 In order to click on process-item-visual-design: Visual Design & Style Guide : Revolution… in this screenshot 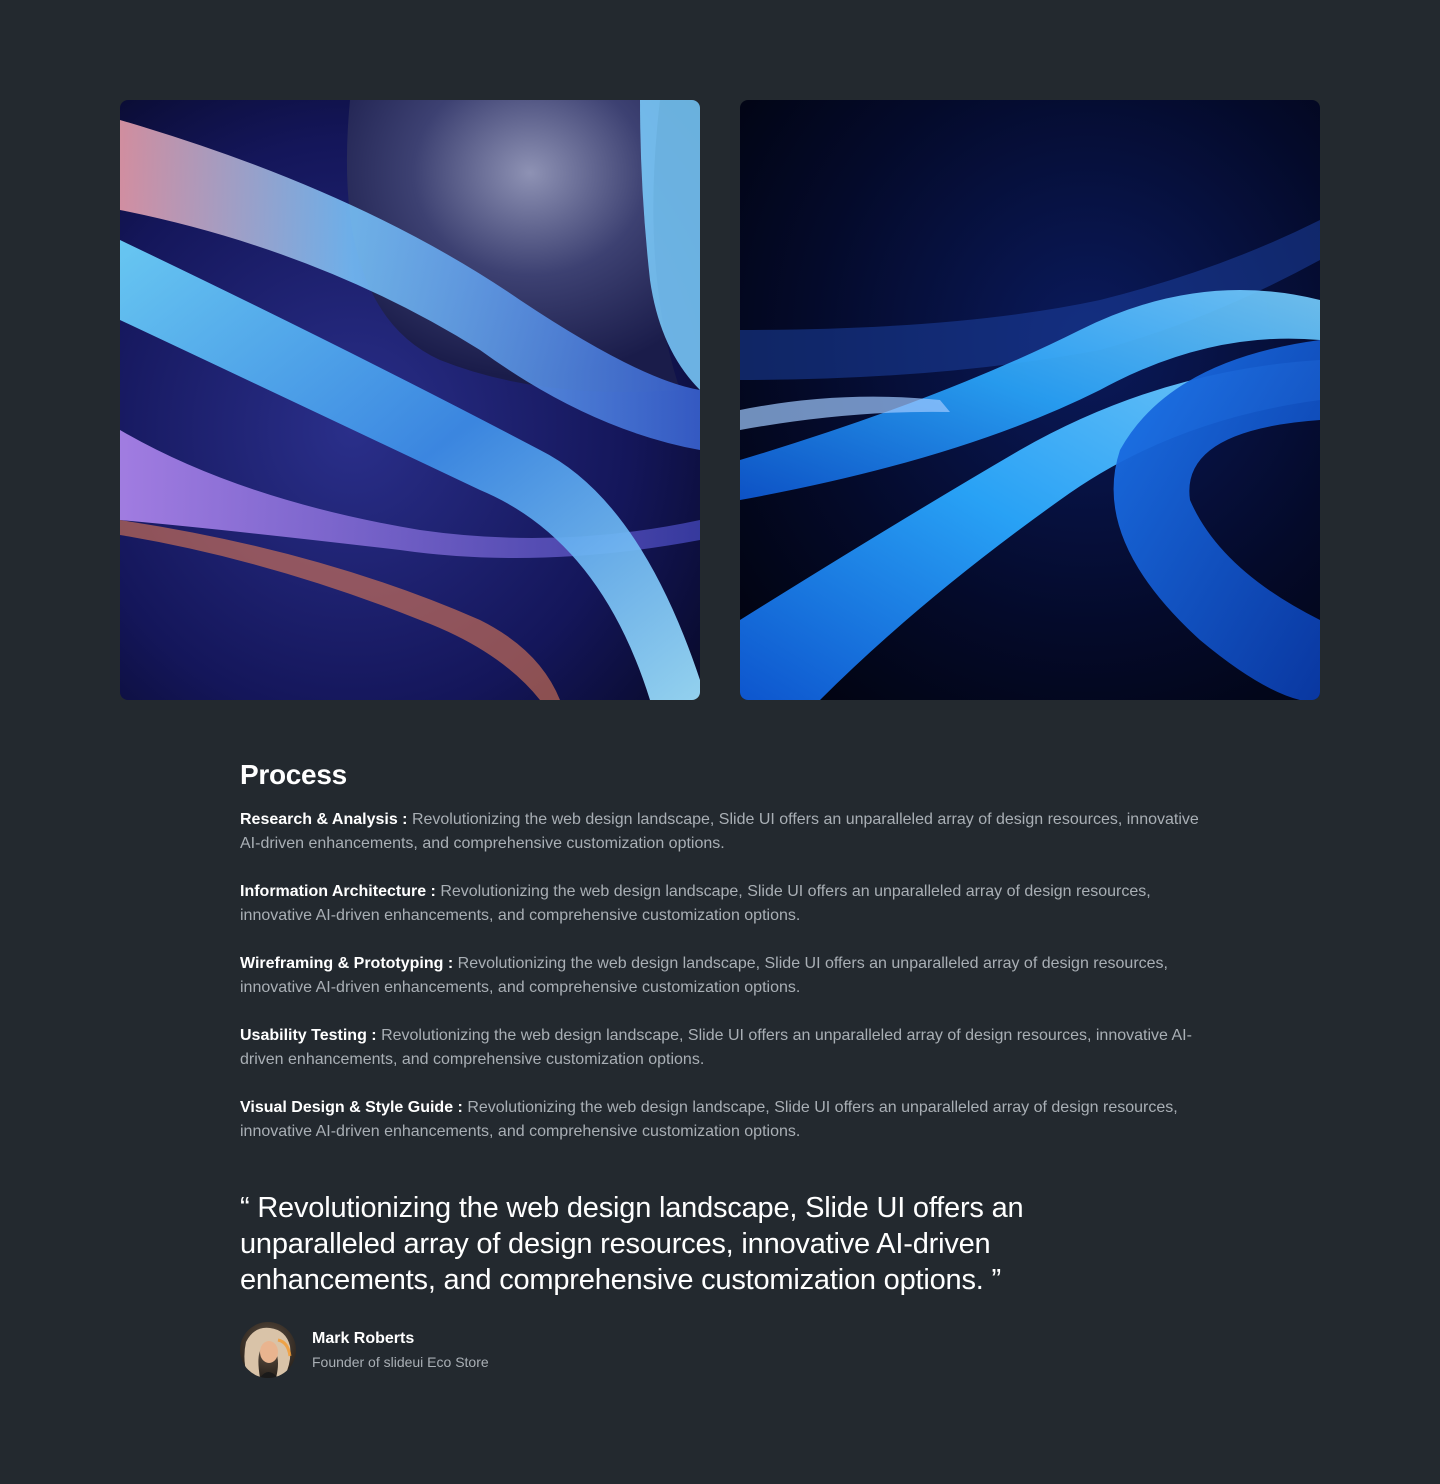, I will do `click(720, 1120)`.